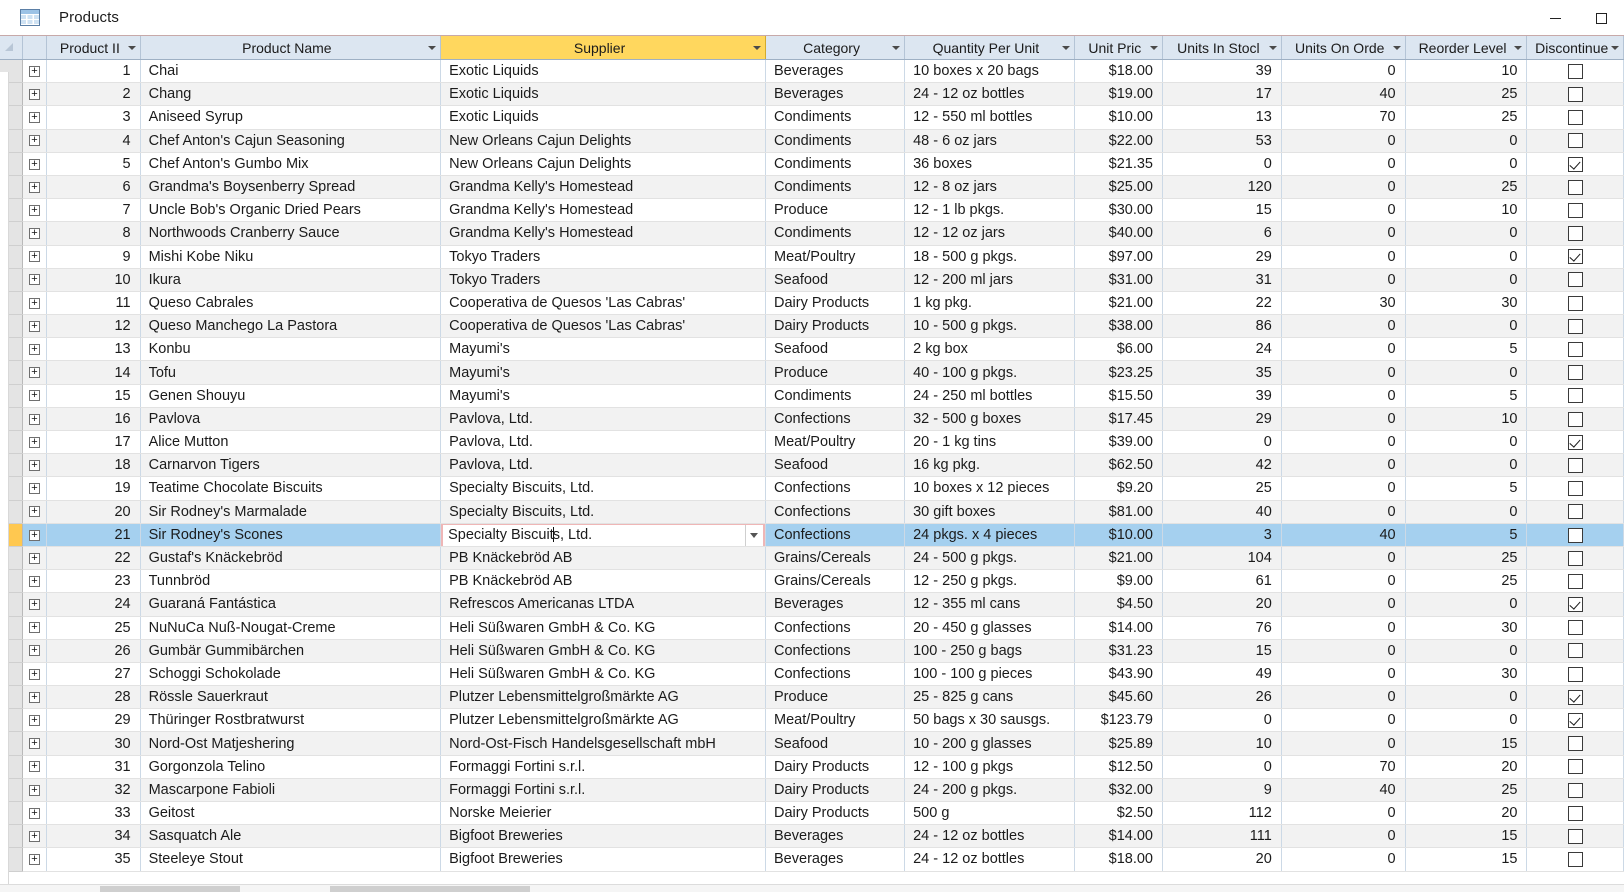 This screenshot has height=892, width=1624. Describe the element at coordinates (603, 117) in the screenshot. I see `cell-supplier: Exotic Liquids` at that location.